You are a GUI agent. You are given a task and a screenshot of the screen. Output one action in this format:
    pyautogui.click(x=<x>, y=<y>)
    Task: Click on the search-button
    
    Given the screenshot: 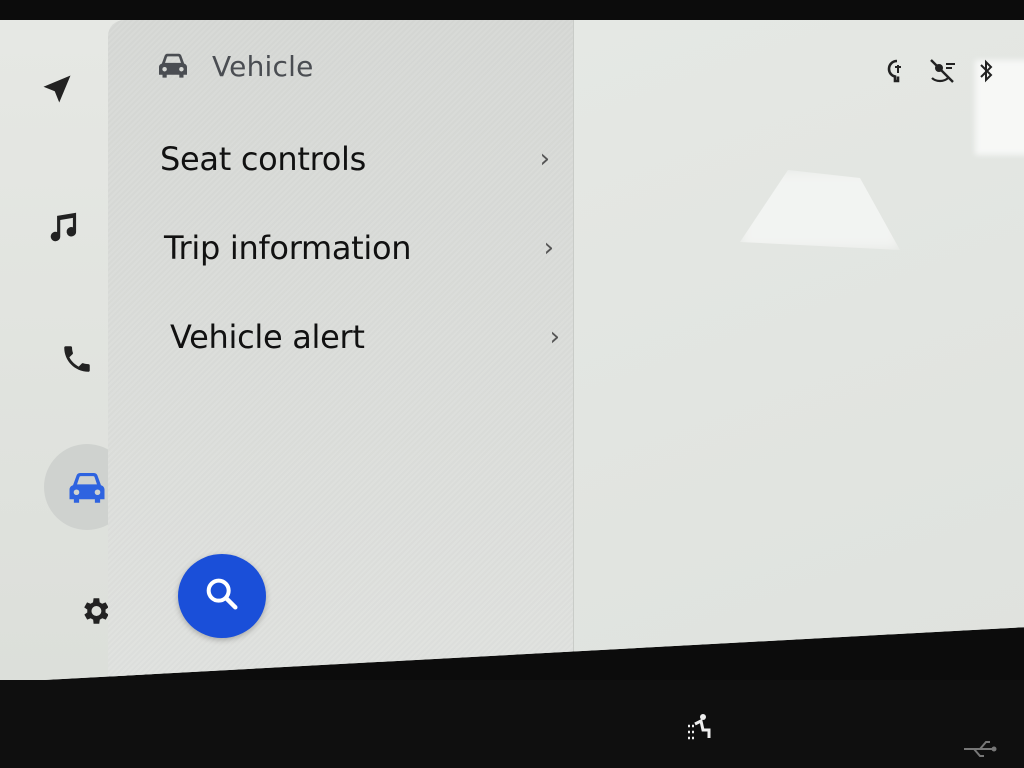 What is the action you would take?
    pyautogui.click(x=222, y=596)
    